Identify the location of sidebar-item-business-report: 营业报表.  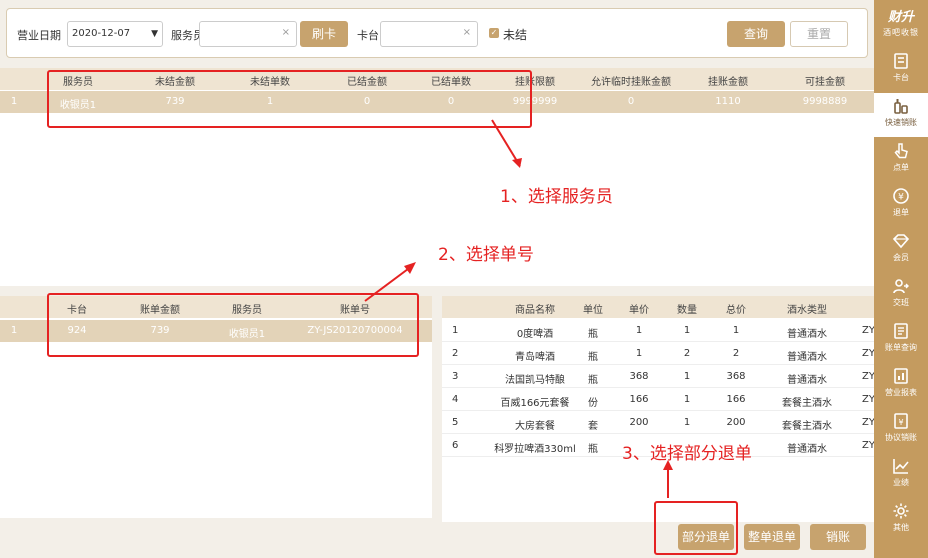
(901, 385).